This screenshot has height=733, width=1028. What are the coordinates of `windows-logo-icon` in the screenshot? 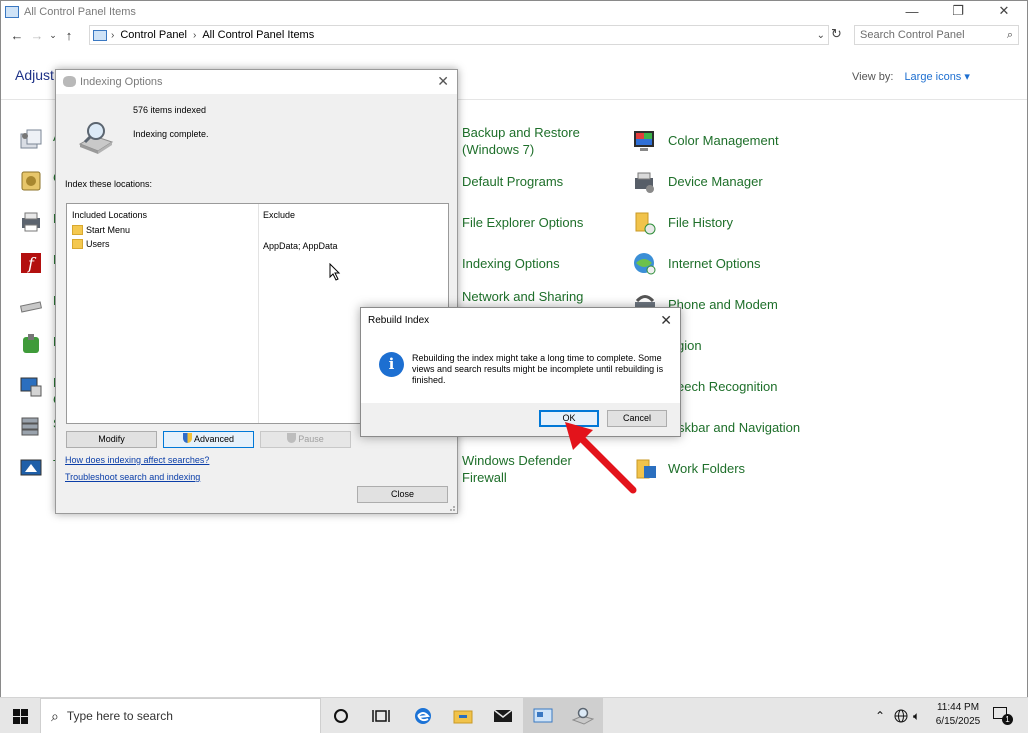 It's located at (20, 716).